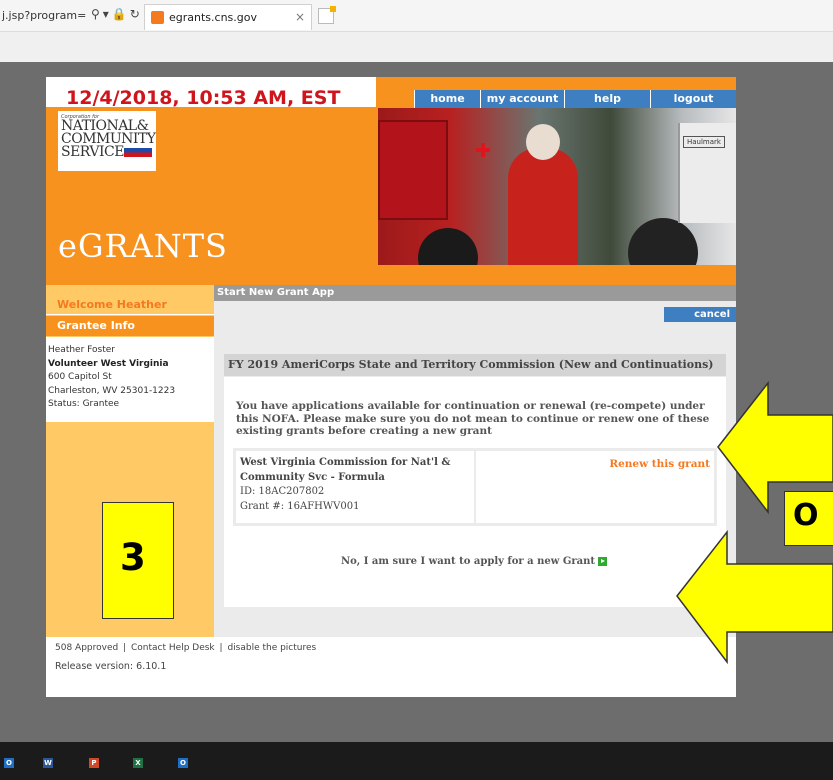 This screenshot has width=833, height=780. Describe the element at coordinates (138, 763) in the screenshot. I see `excel-icon: X` at that location.